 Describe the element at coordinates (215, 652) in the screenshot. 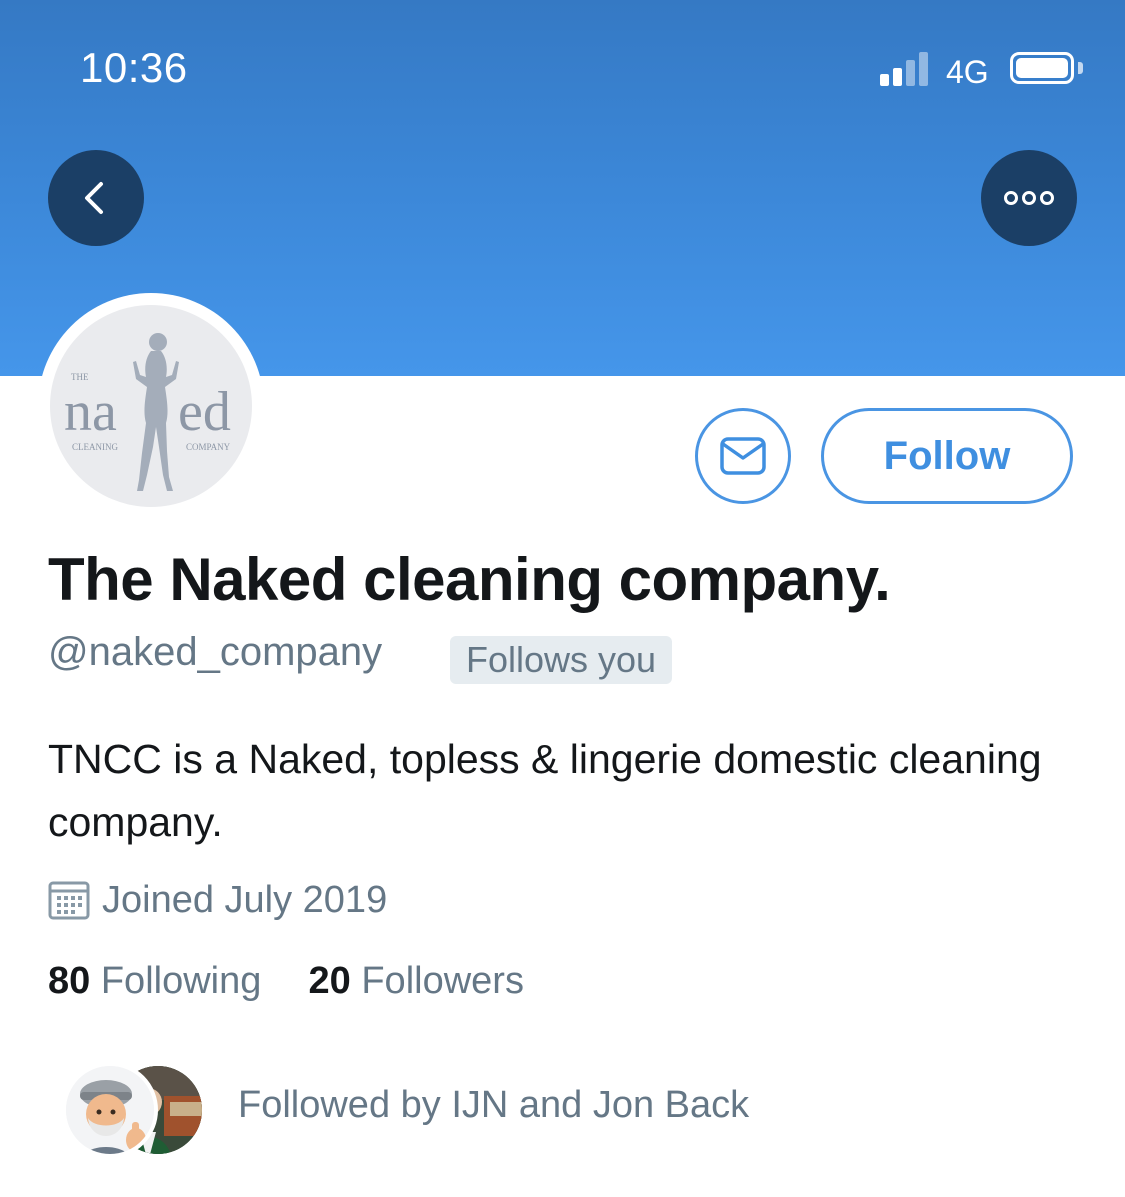

I see `user-handle: @naked_company` at that location.